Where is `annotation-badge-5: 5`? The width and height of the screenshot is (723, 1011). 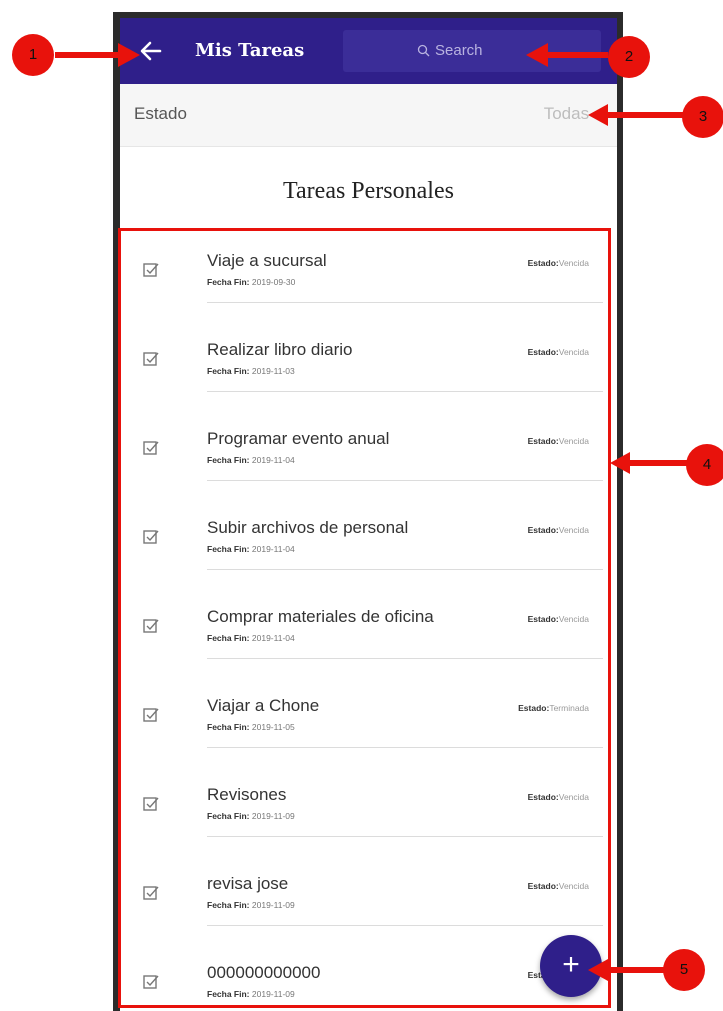
annotation-badge-5: 5 is located at coordinates (684, 970).